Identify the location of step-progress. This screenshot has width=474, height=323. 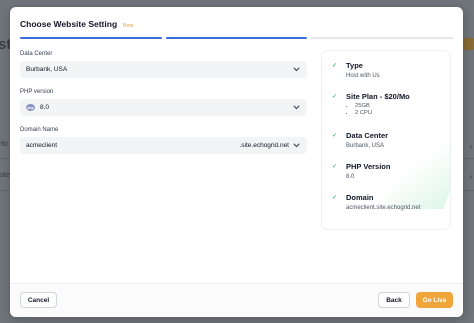
(237, 38).